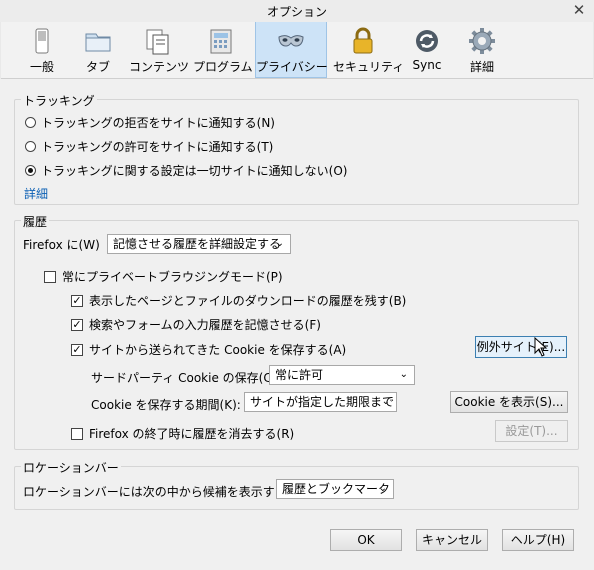 The image size is (594, 570). Describe the element at coordinates (452, 540) in the screenshot. I see `cancel-button: キャンセル` at that location.